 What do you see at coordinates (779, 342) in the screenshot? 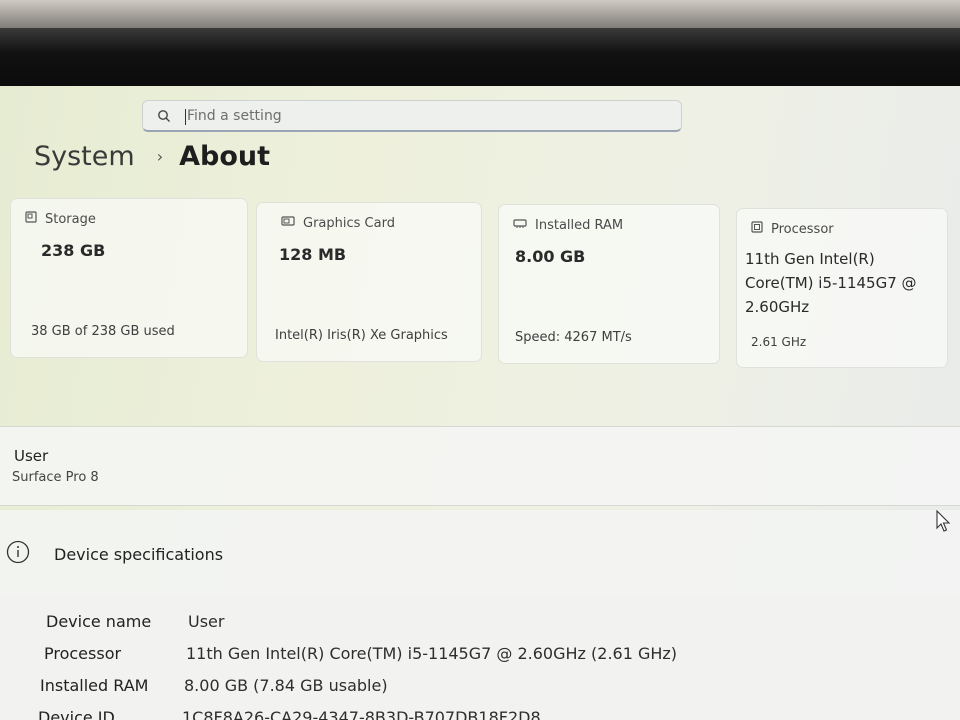
I see `card-subtext: 2.61 GHz` at bounding box center [779, 342].